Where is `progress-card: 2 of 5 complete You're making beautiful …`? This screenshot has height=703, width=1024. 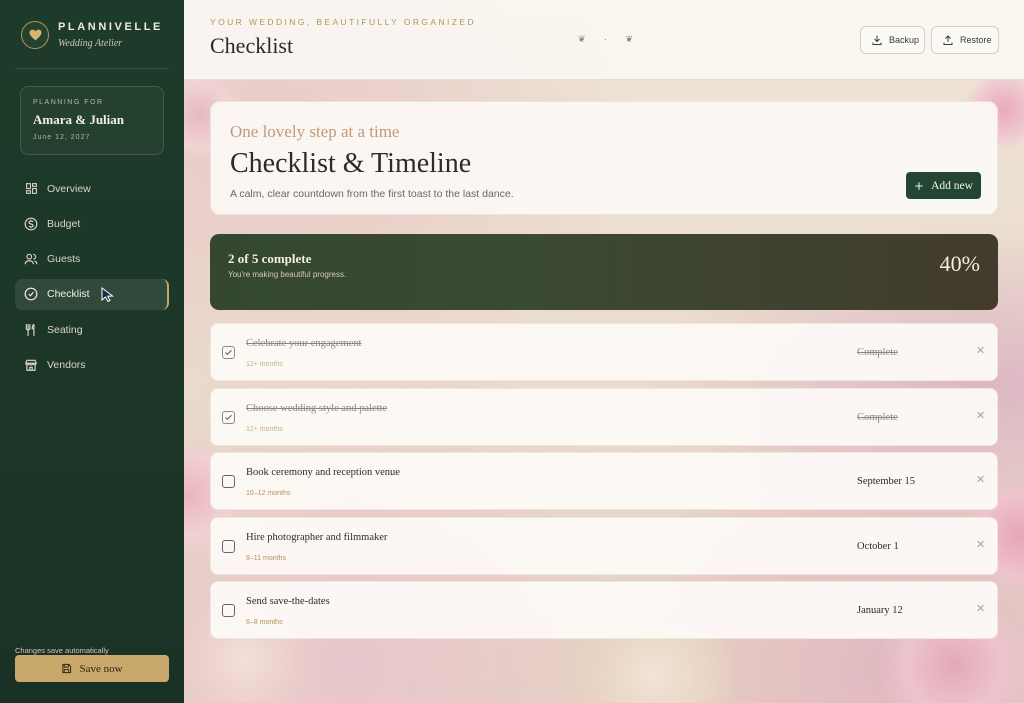
progress-card: 2 of 5 complete You're making beautiful … is located at coordinates (604, 272).